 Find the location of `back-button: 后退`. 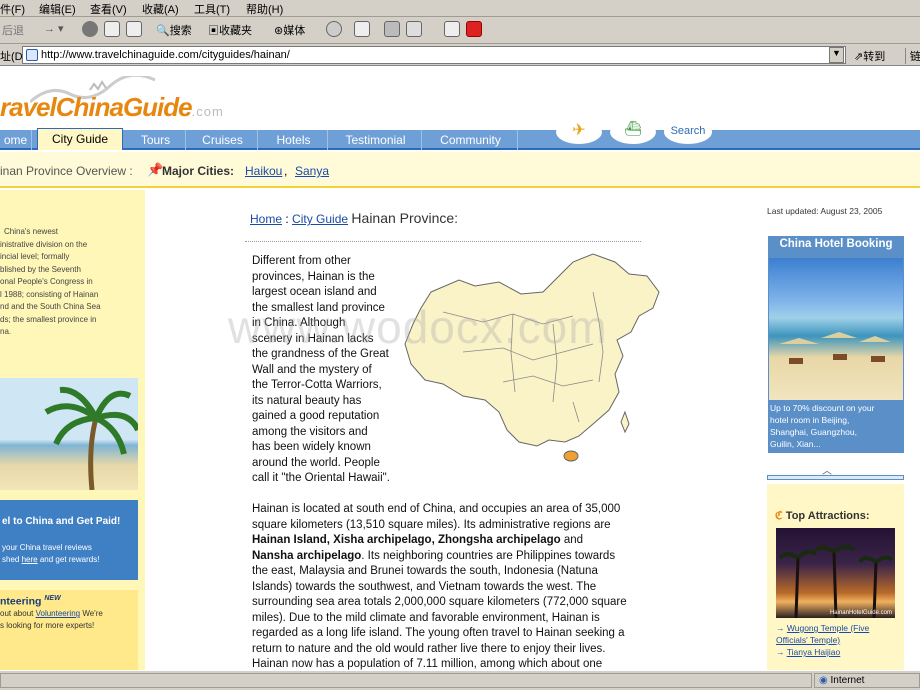

back-button: 后退 is located at coordinates (13, 30).